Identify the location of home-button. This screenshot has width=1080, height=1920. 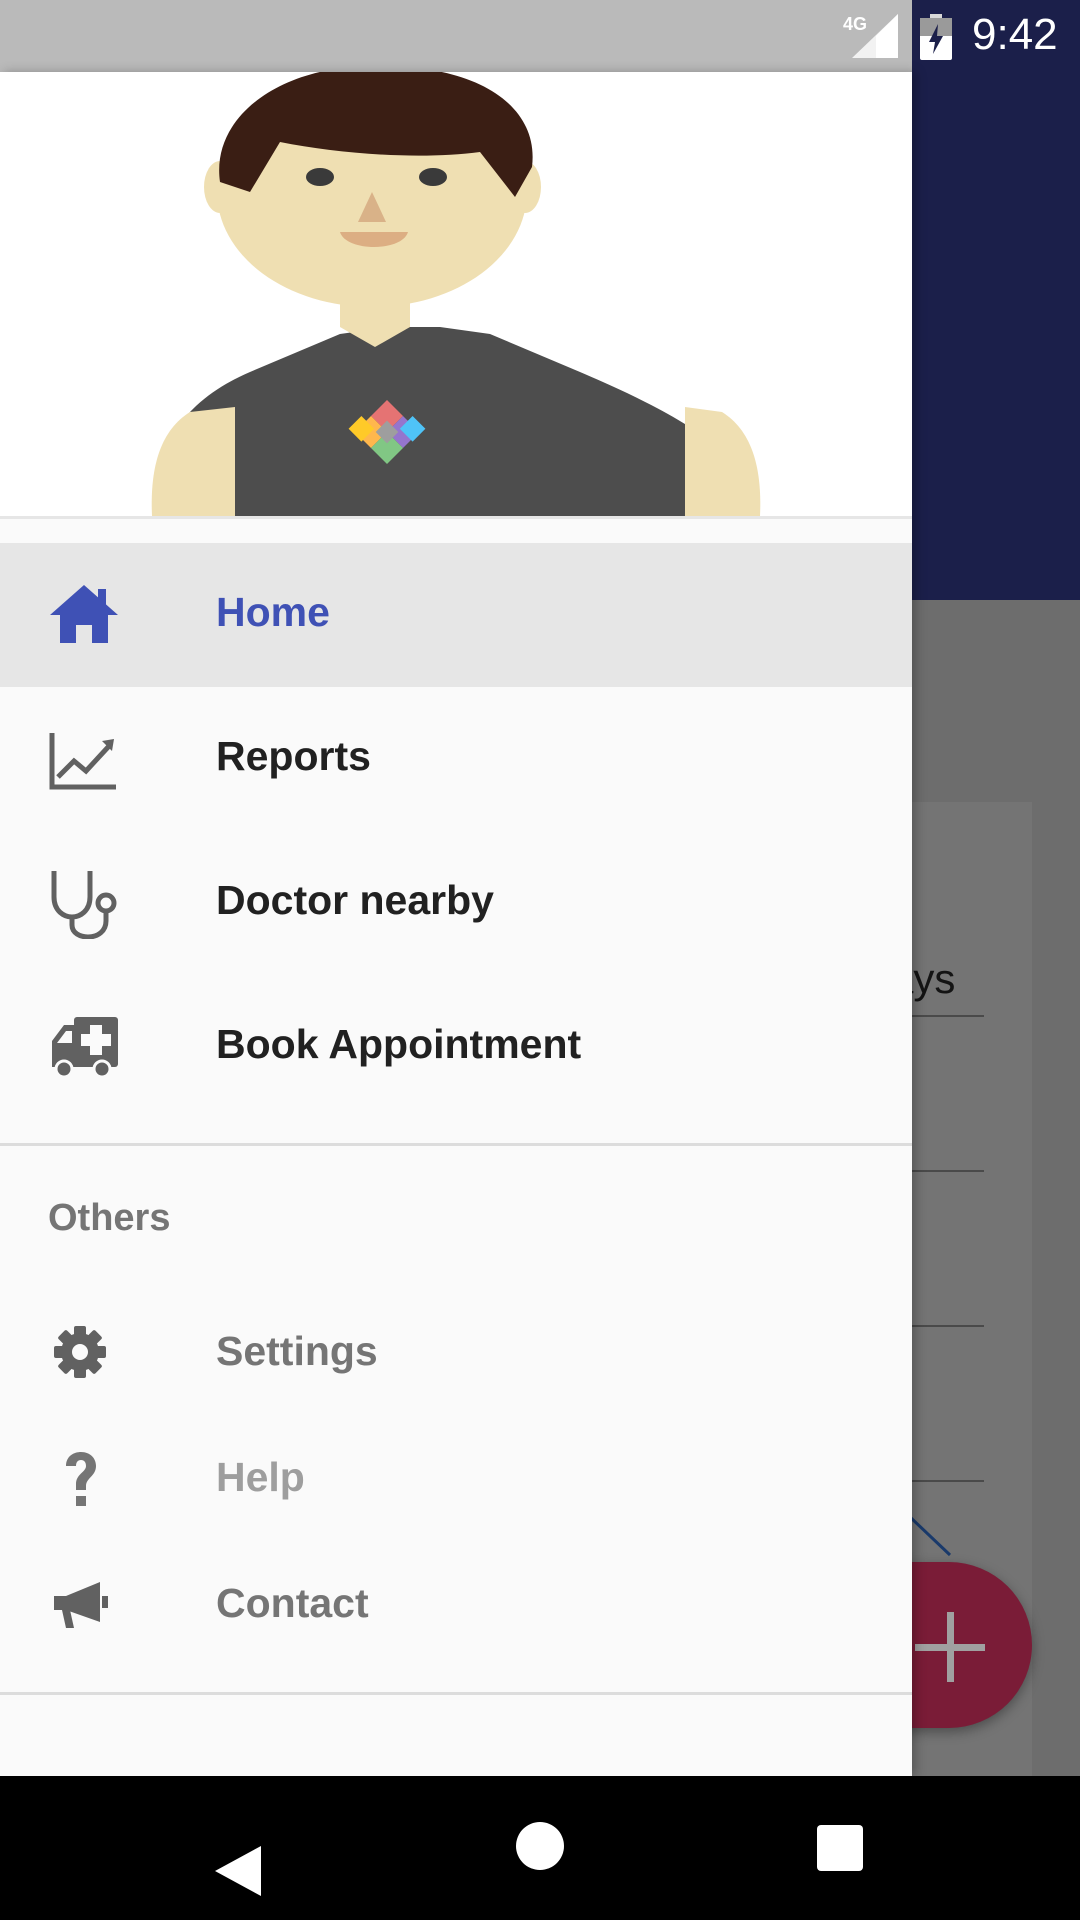
(540, 1846).